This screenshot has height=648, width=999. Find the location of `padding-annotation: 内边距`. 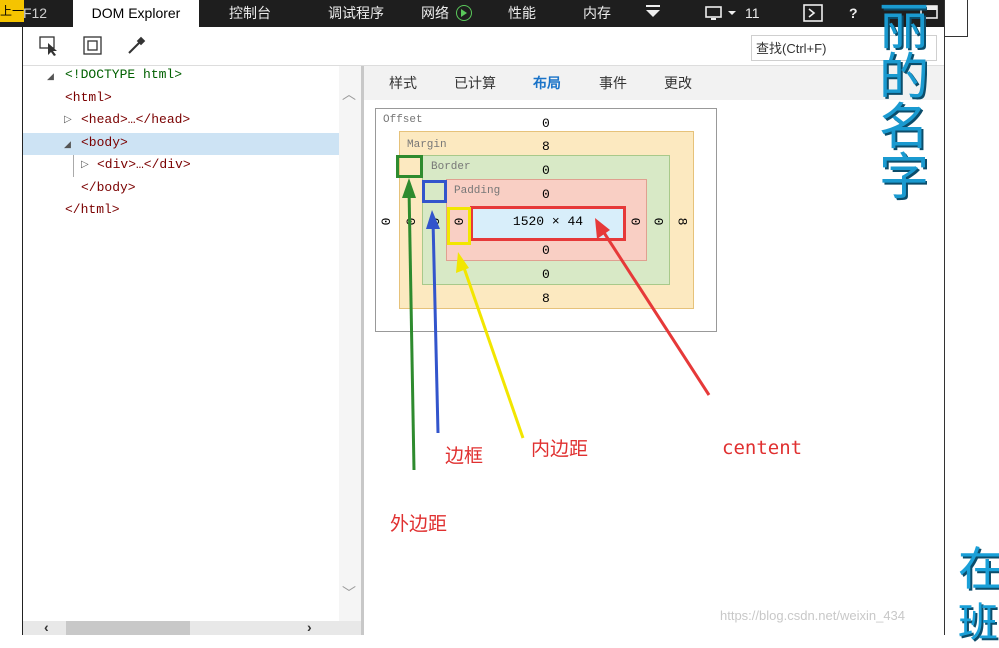

padding-annotation: 内边距 is located at coordinates (560, 449).